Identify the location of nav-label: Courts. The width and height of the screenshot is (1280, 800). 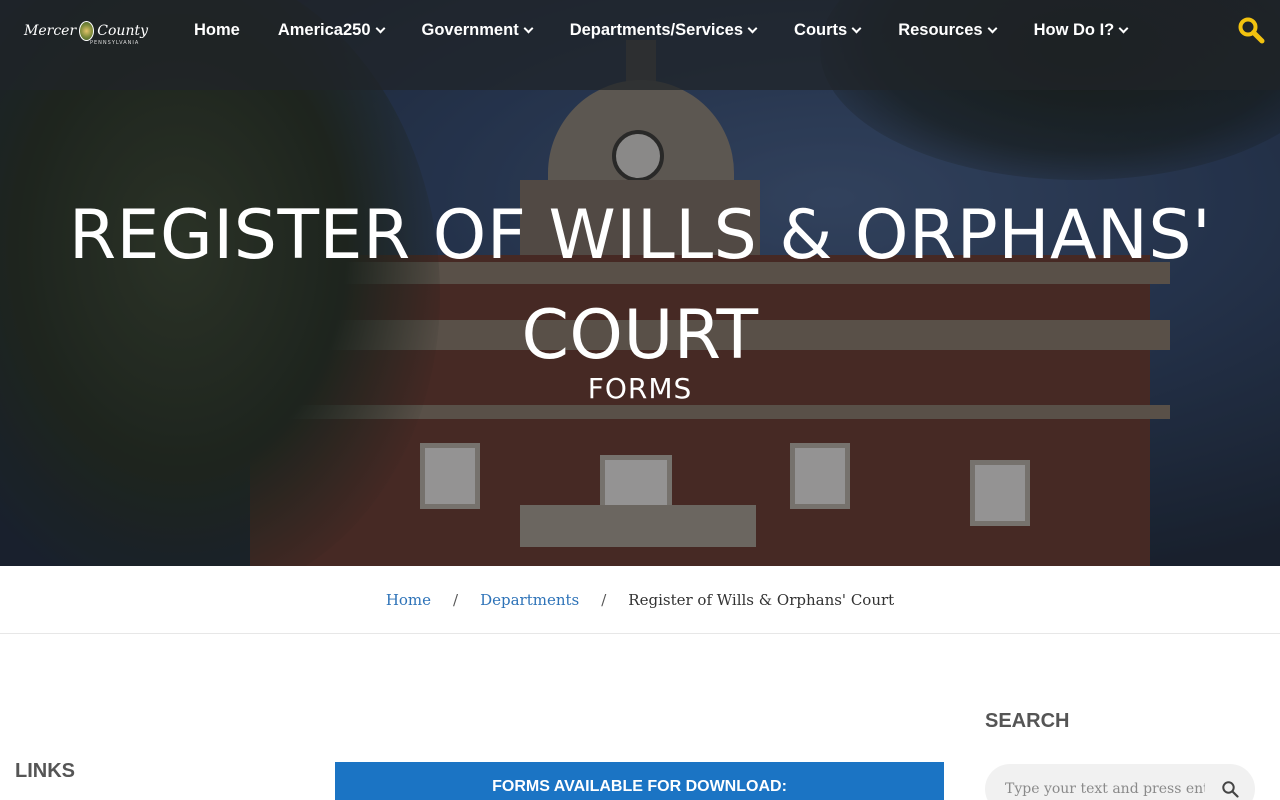
(821, 29).